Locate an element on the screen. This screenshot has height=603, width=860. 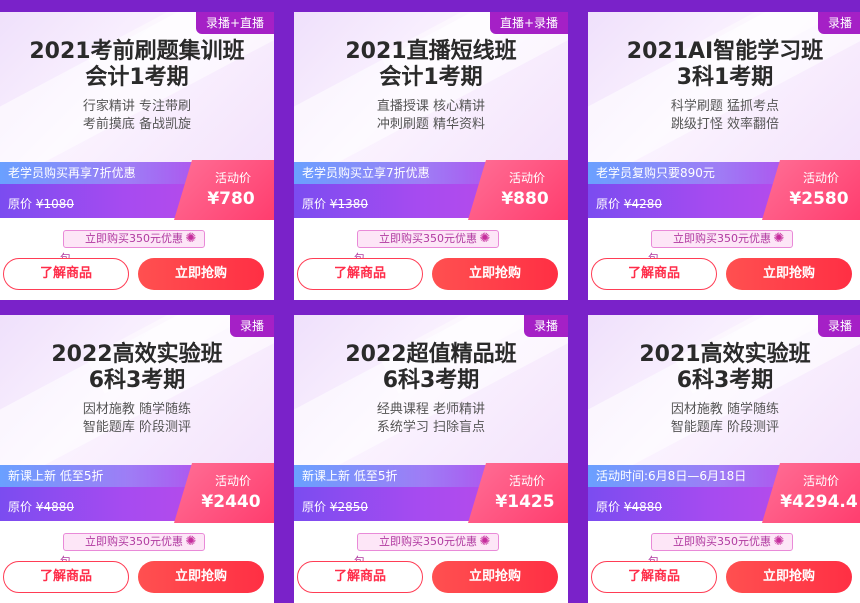
course-title-line2: 3科1考期 is located at coordinates (725, 77).